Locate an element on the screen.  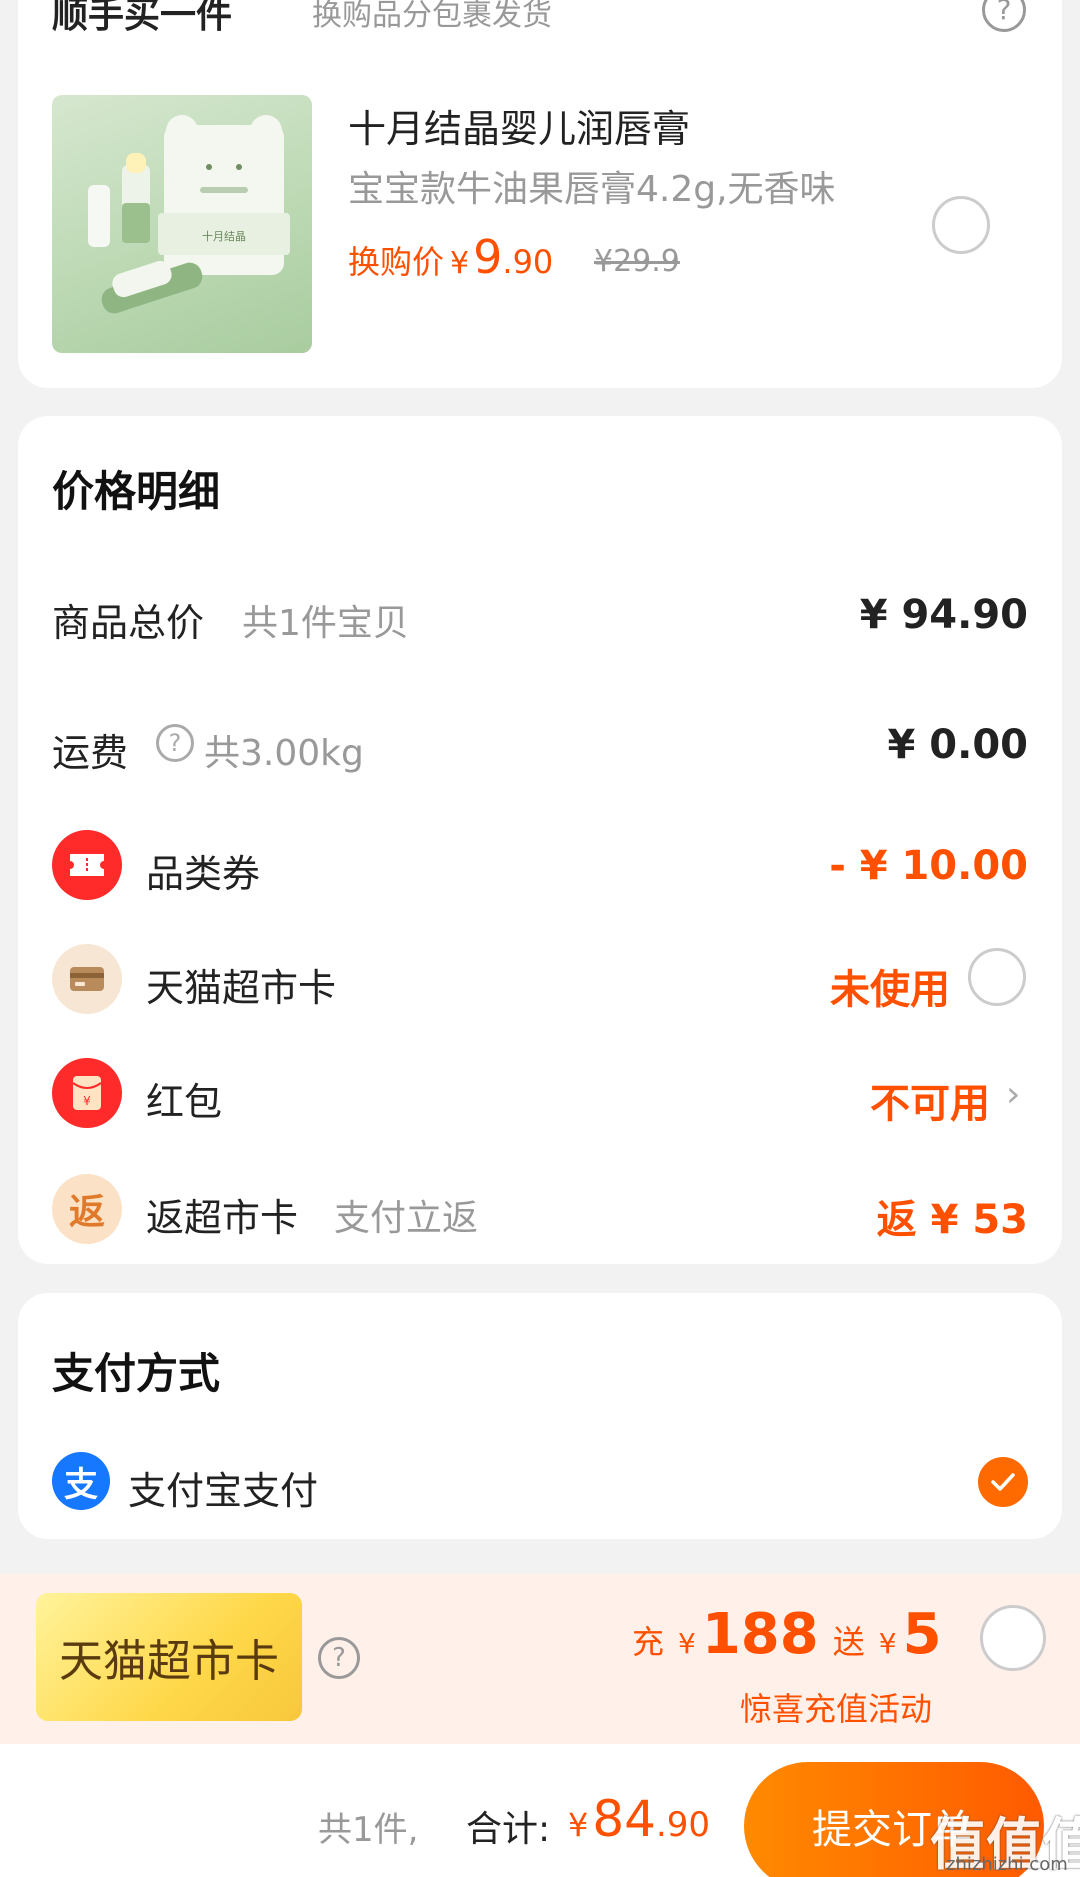
coupon-label: 品类券 is located at coordinates (203, 874).